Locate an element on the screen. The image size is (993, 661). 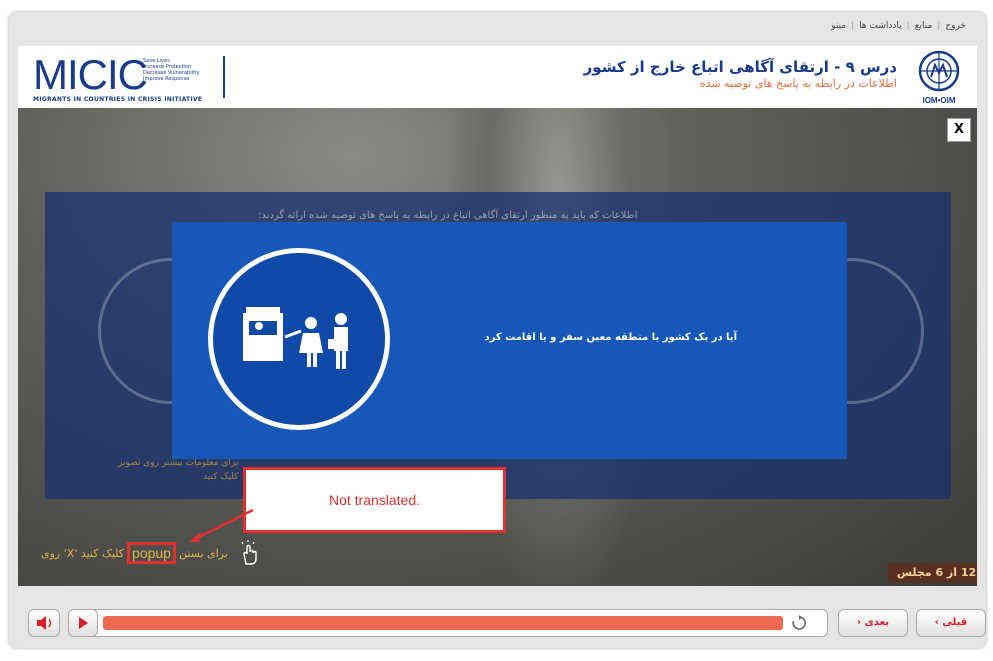
previous-button: قبلی › is located at coordinates (951, 623).